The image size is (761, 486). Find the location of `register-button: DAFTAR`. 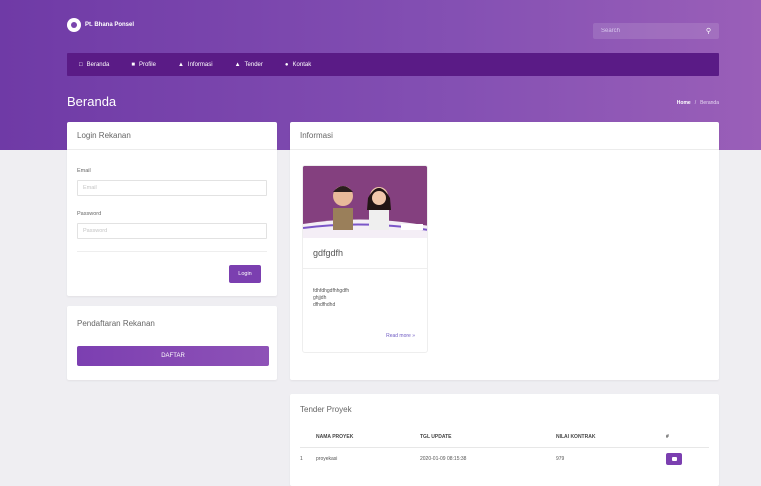

register-button: DAFTAR is located at coordinates (173, 356).